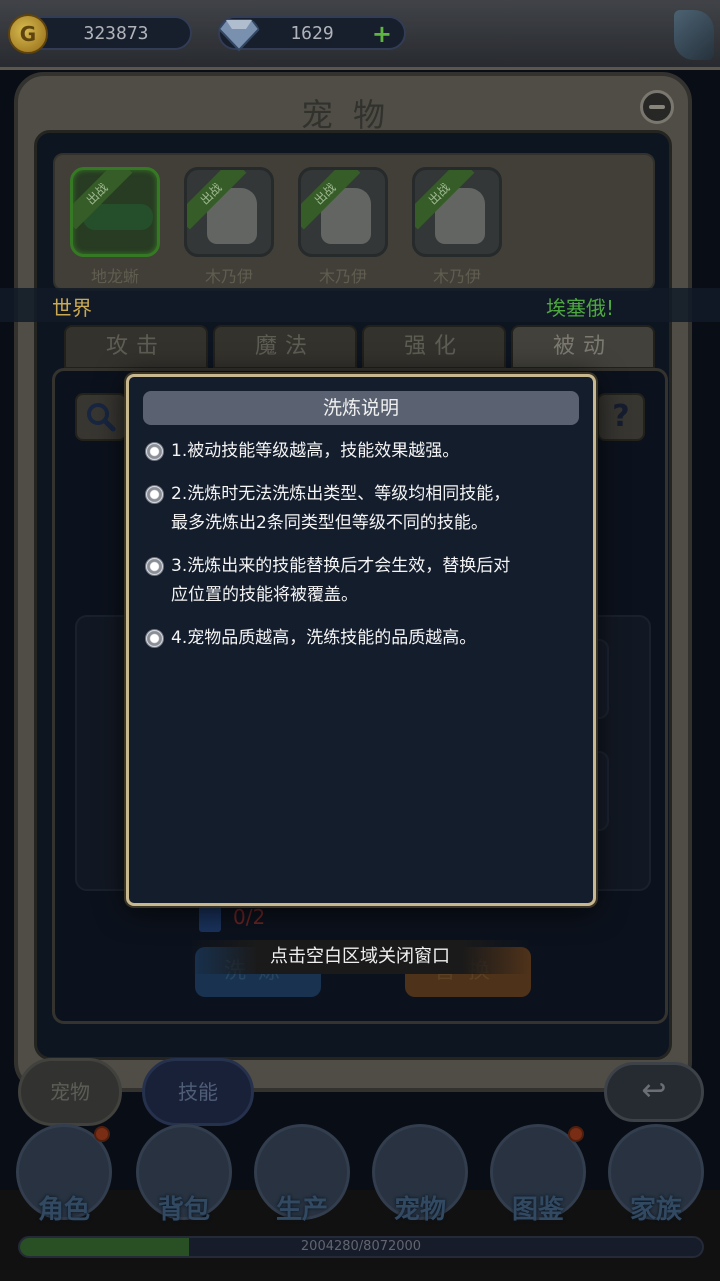 The width and height of the screenshot is (720, 1281). Describe the element at coordinates (694, 35) in the screenshot. I see `settings-crystal-icon` at that location.